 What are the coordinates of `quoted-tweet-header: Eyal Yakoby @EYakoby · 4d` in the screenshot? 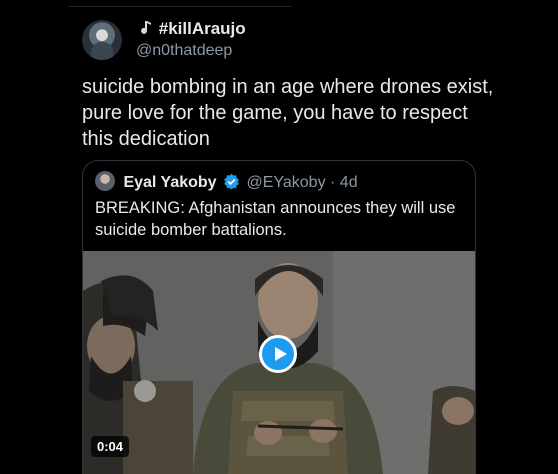 It's located at (226, 181).